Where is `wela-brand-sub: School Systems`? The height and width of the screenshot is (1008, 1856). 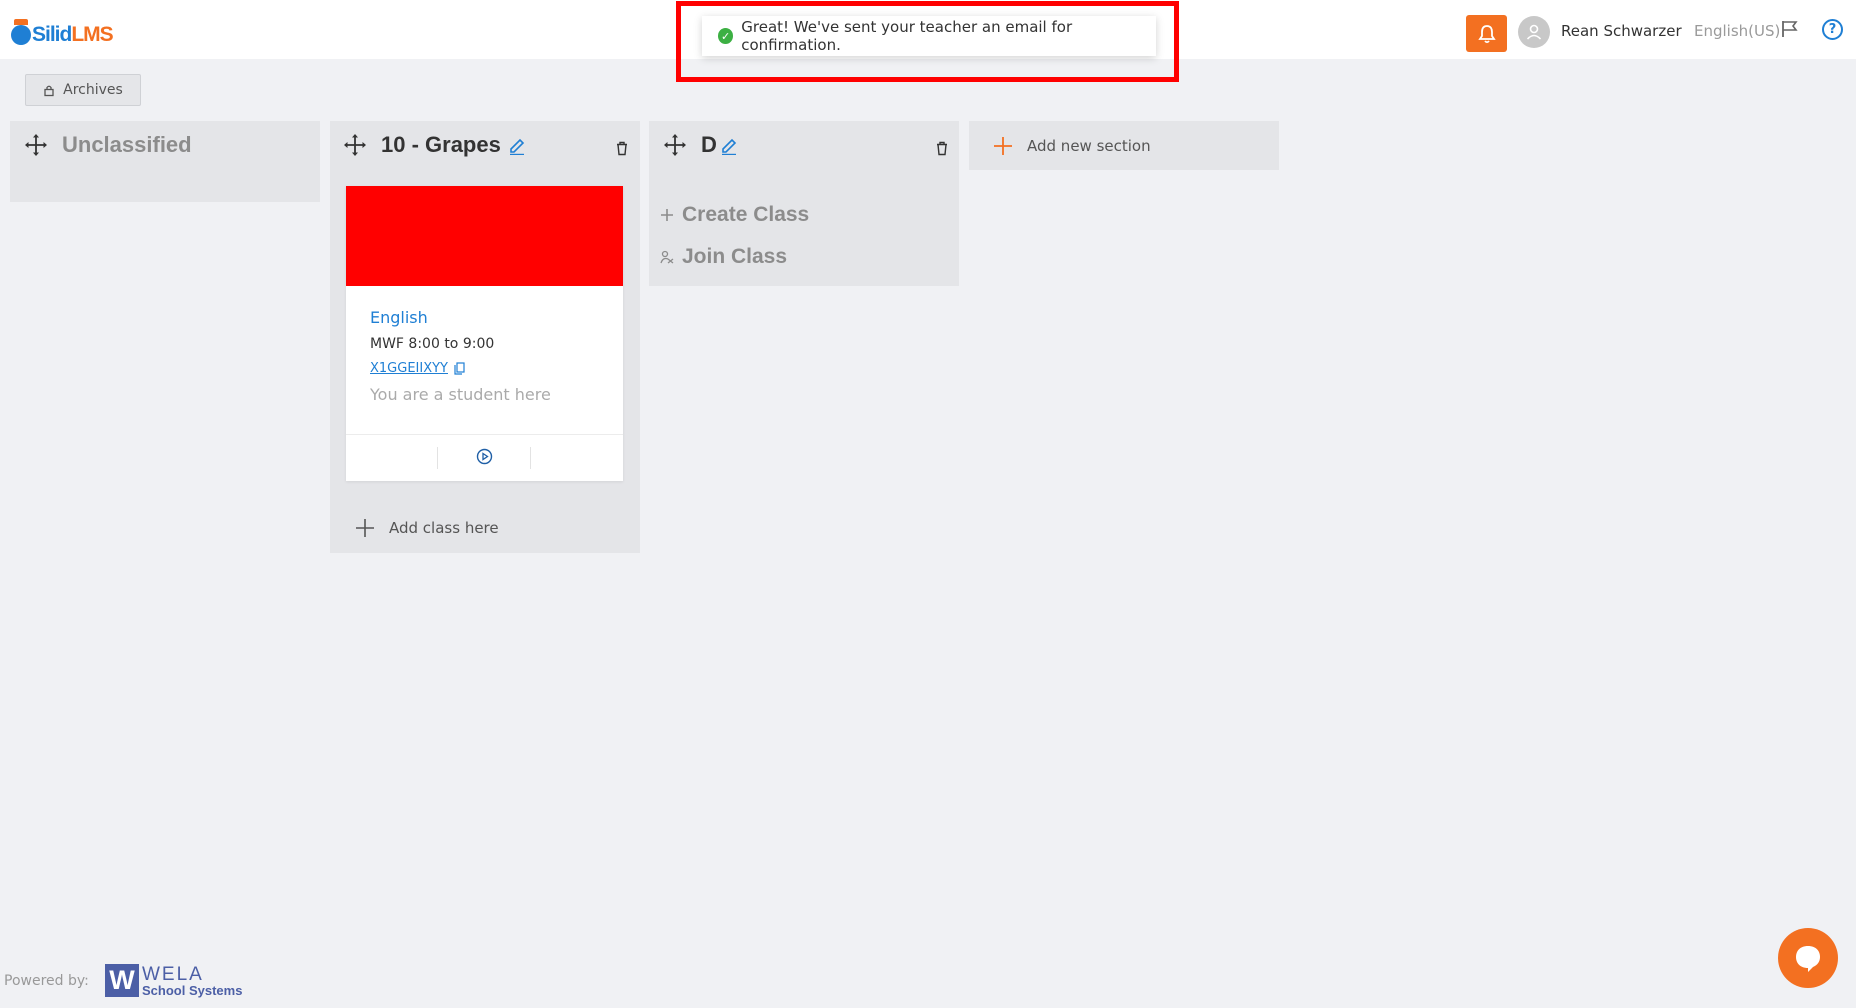
wela-brand-sub: School Systems is located at coordinates (192, 990).